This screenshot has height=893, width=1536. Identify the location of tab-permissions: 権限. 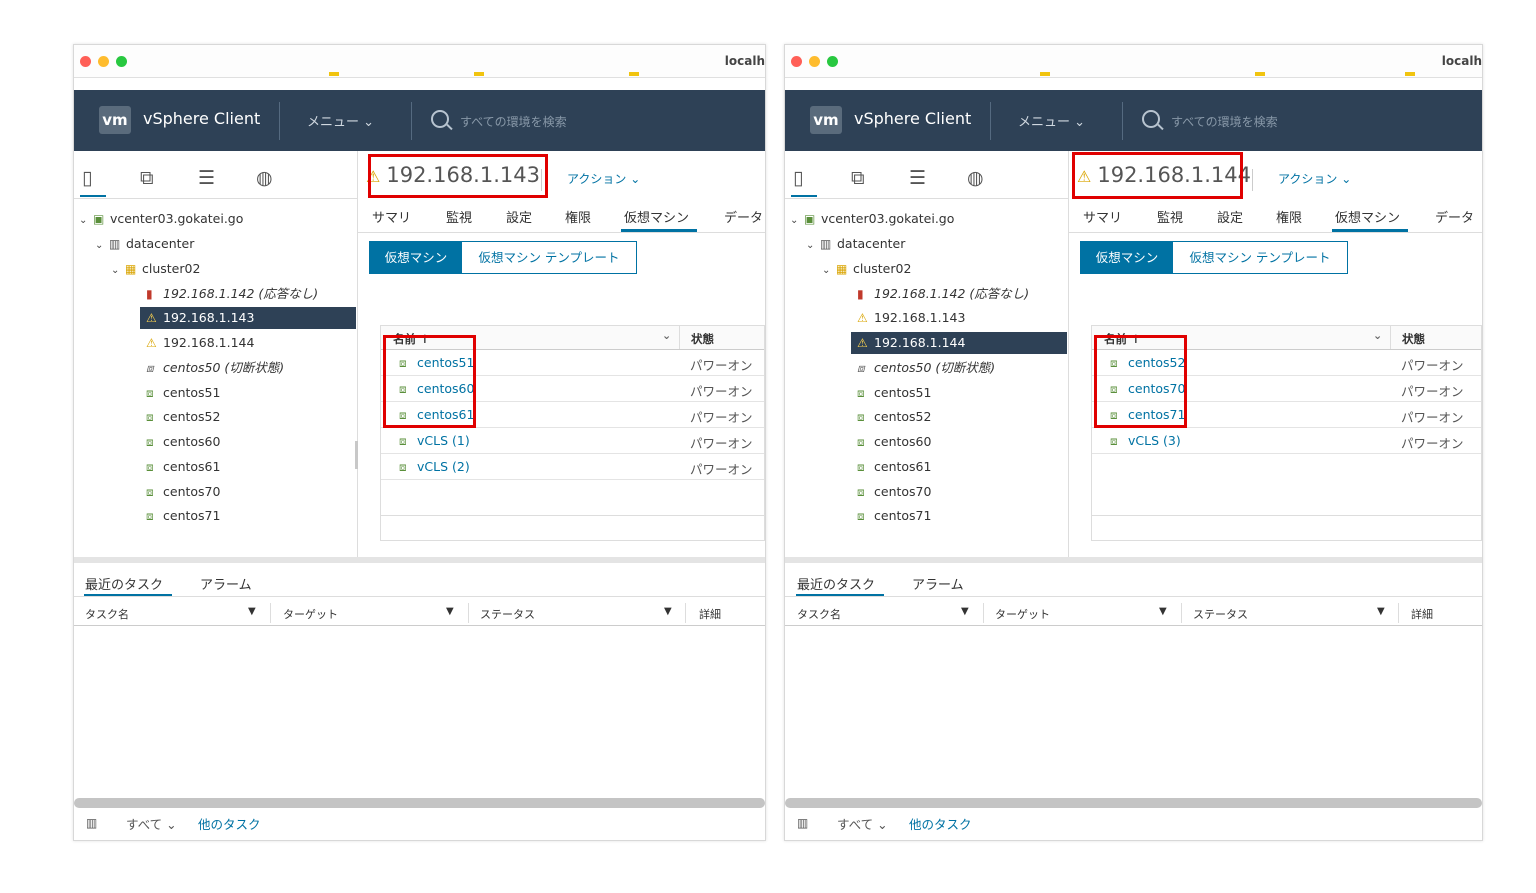
(578, 216).